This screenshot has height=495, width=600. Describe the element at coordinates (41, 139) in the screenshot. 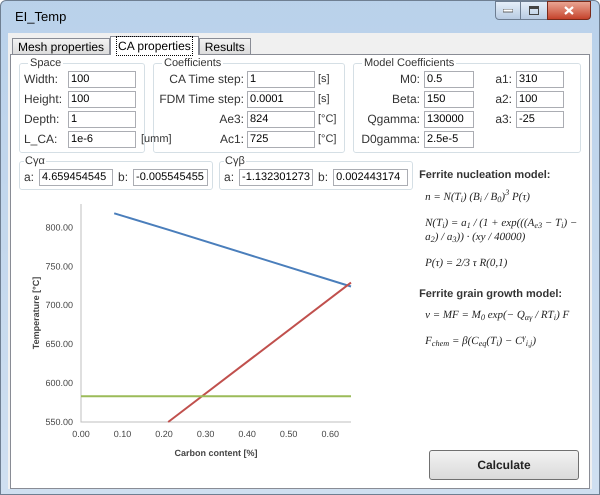

I see `field-label: L_CA:` at that location.